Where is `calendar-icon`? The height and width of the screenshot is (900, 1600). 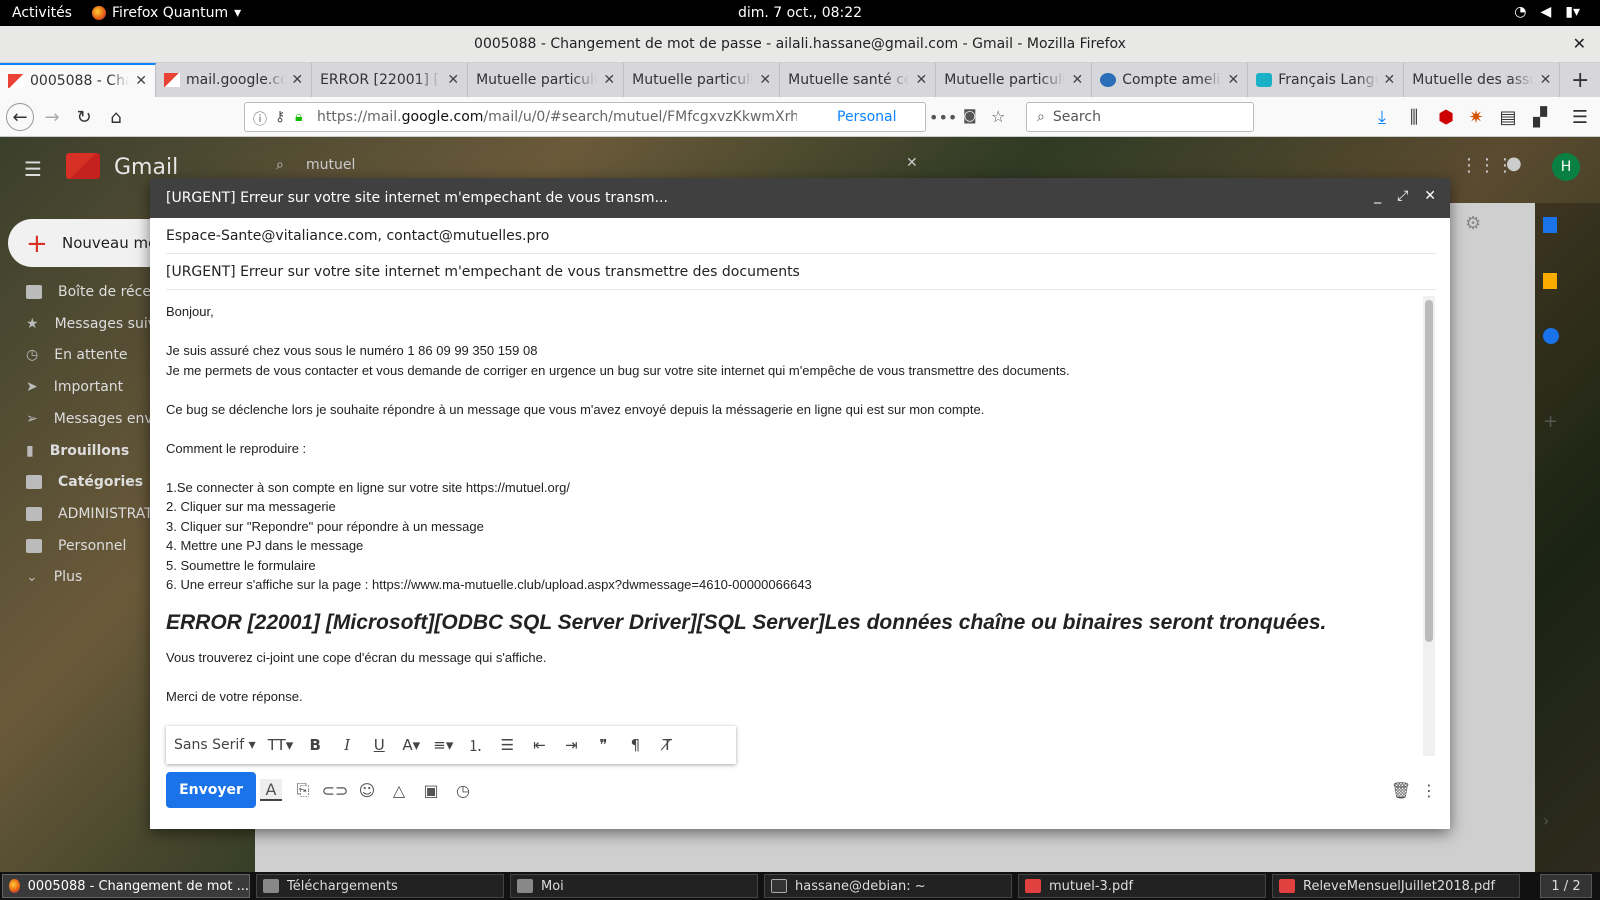 calendar-icon is located at coordinates (1550, 225).